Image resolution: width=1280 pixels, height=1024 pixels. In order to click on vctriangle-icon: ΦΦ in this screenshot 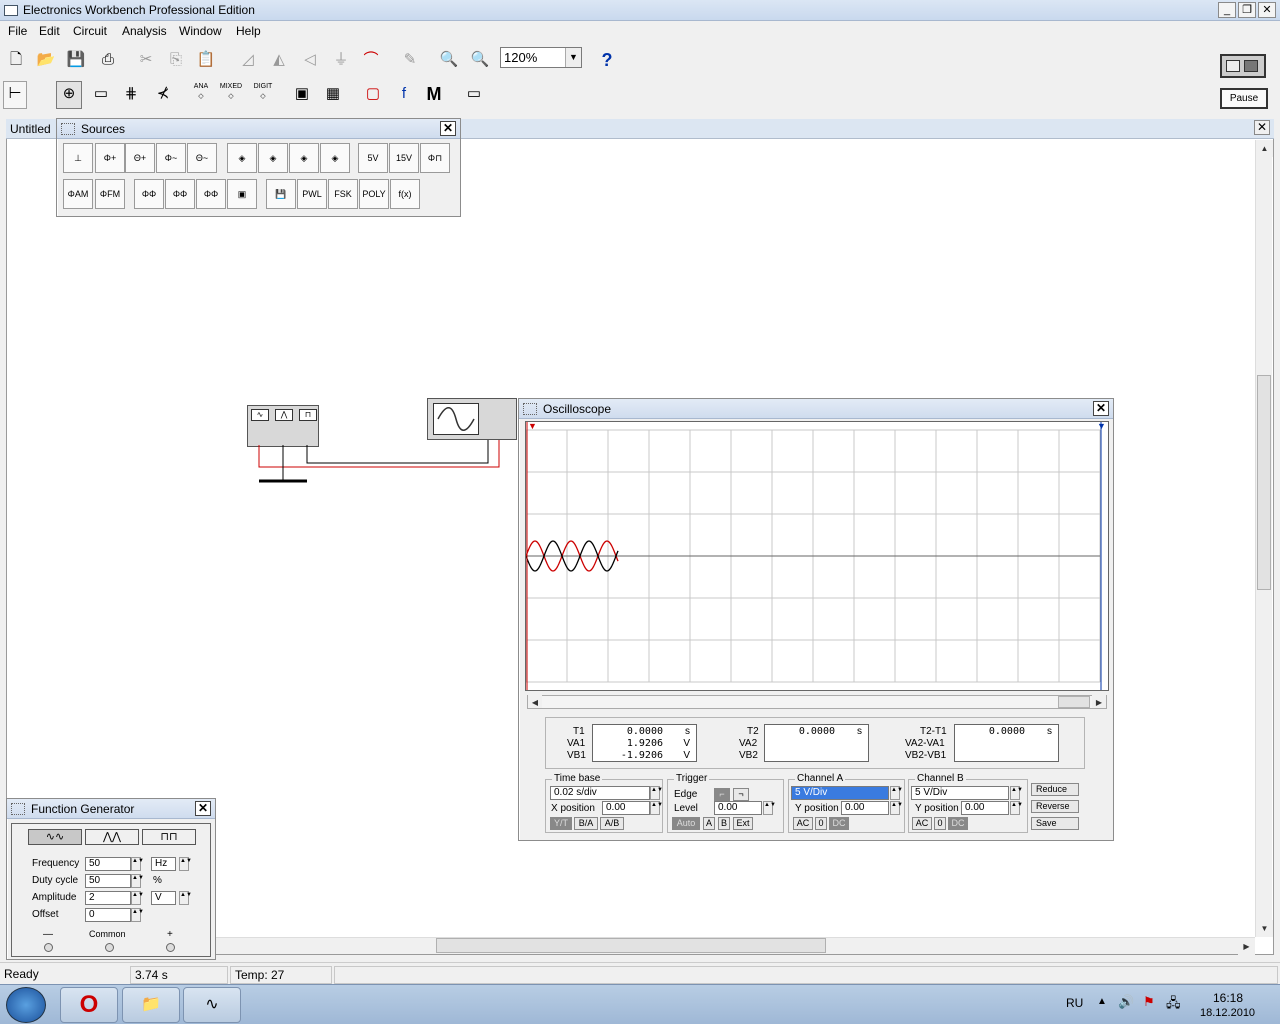, I will do `click(211, 194)`.